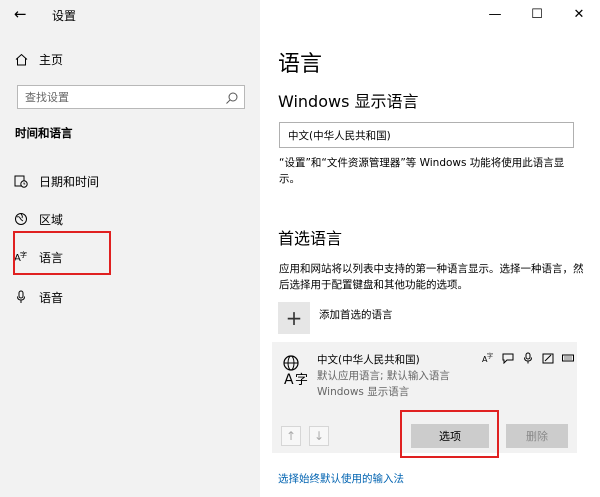 This screenshot has height=497, width=600. I want to click on search-box, so click(131, 97).